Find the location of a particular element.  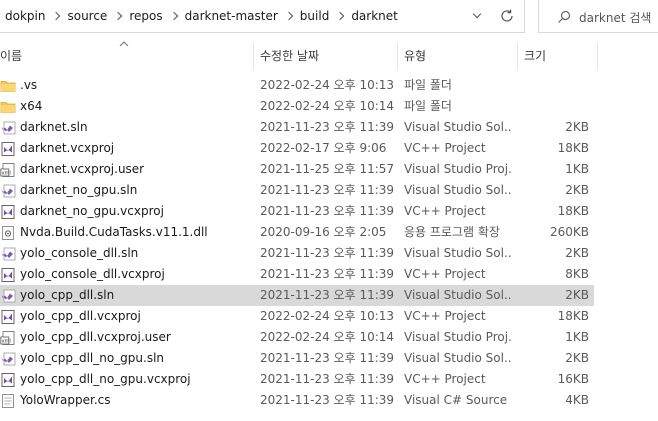

column-header-size: 크기 is located at coordinates (554, 59).